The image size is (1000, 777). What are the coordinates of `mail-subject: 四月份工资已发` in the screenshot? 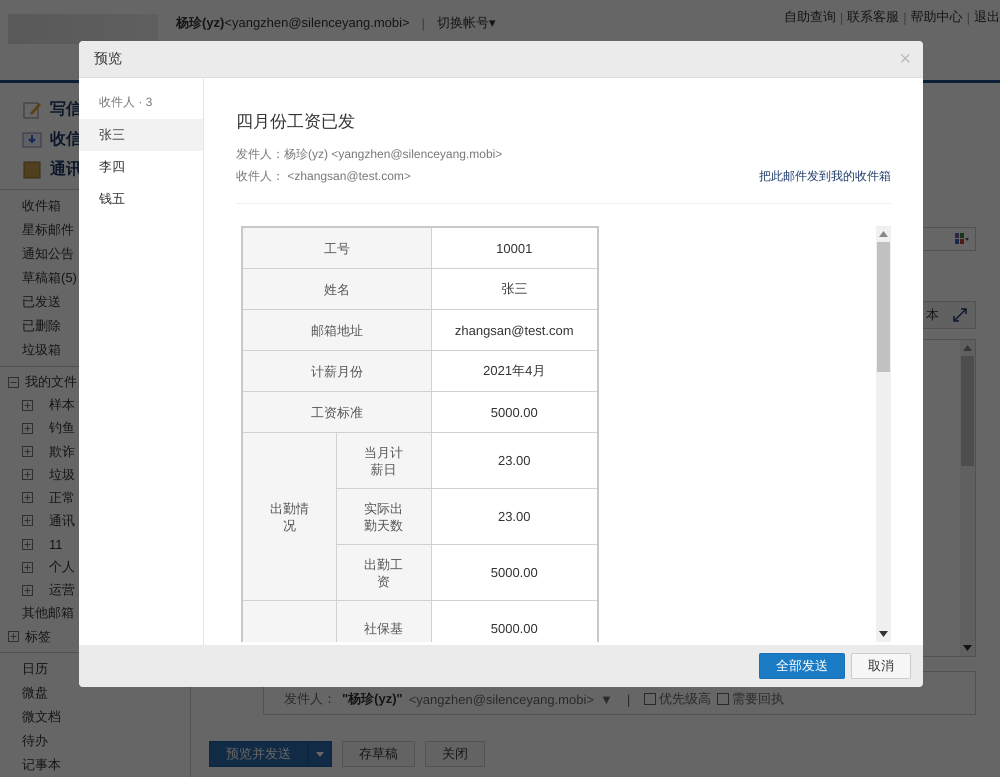 It's located at (296, 122).